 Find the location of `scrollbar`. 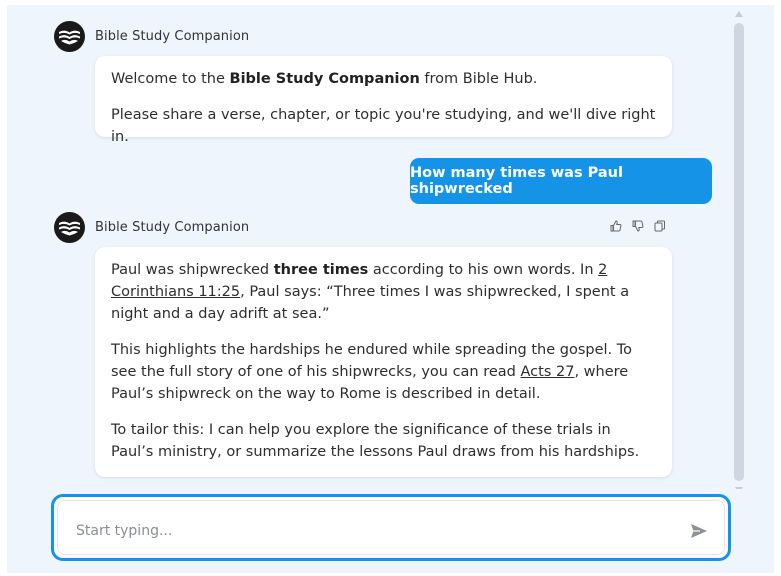

scrollbar is located at coordinates (739, 249).